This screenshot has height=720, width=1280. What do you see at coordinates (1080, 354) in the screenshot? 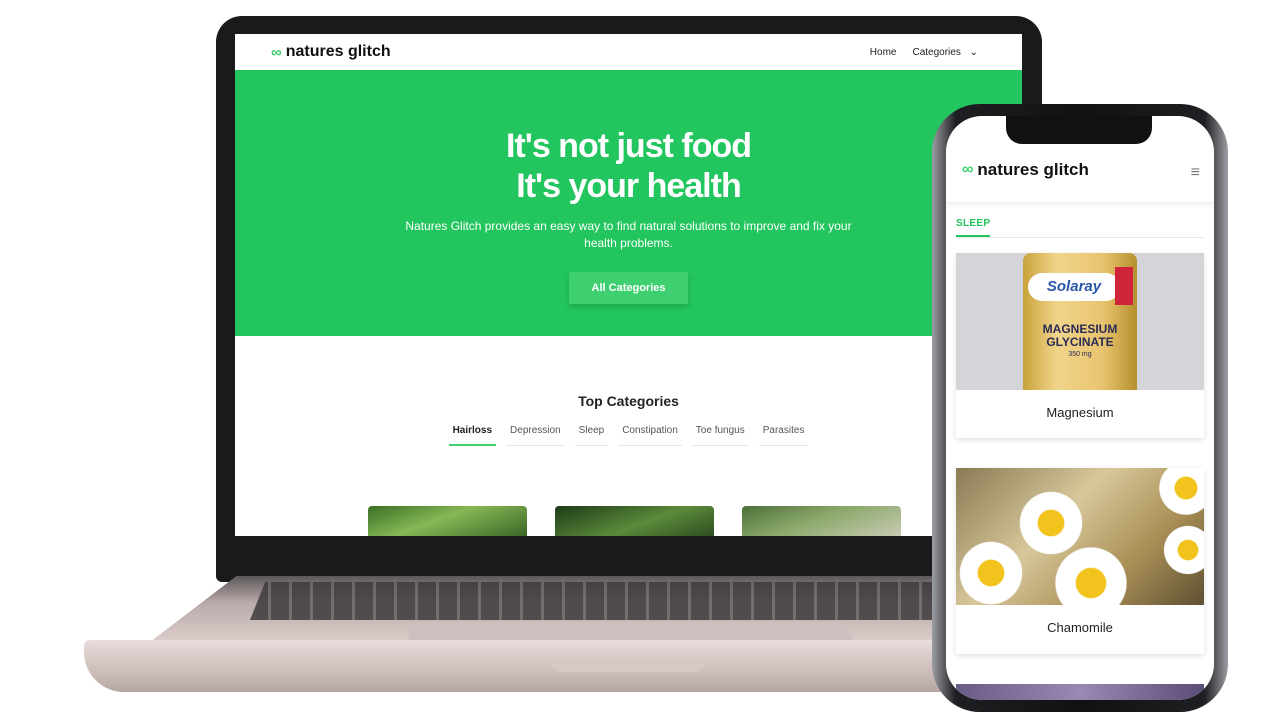
I see `bottle-dose: 350 mg` at bounding box center [1080, 354].